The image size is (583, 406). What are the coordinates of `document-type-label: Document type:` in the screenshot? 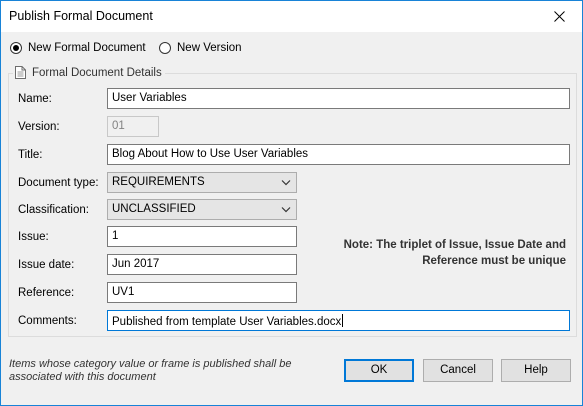 It's located at (58, 183).